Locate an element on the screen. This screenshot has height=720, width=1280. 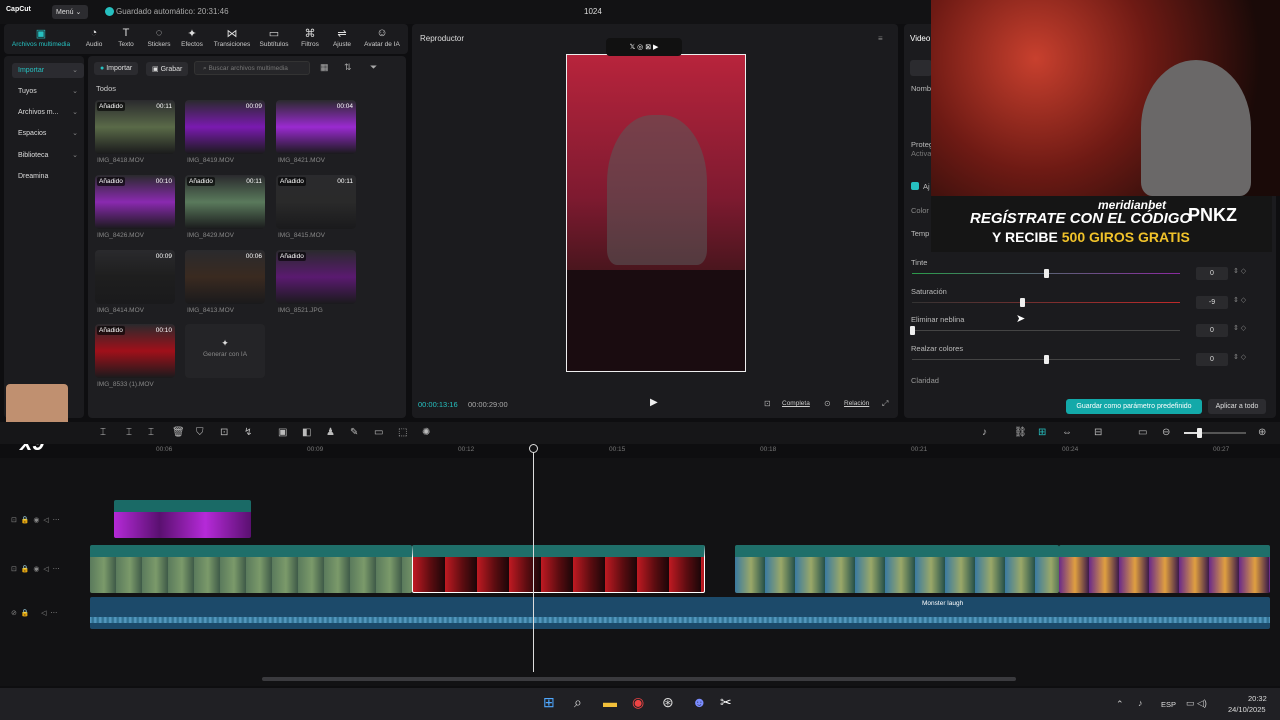
crop-icon: ⊡ is located at coordinates (767, 403).